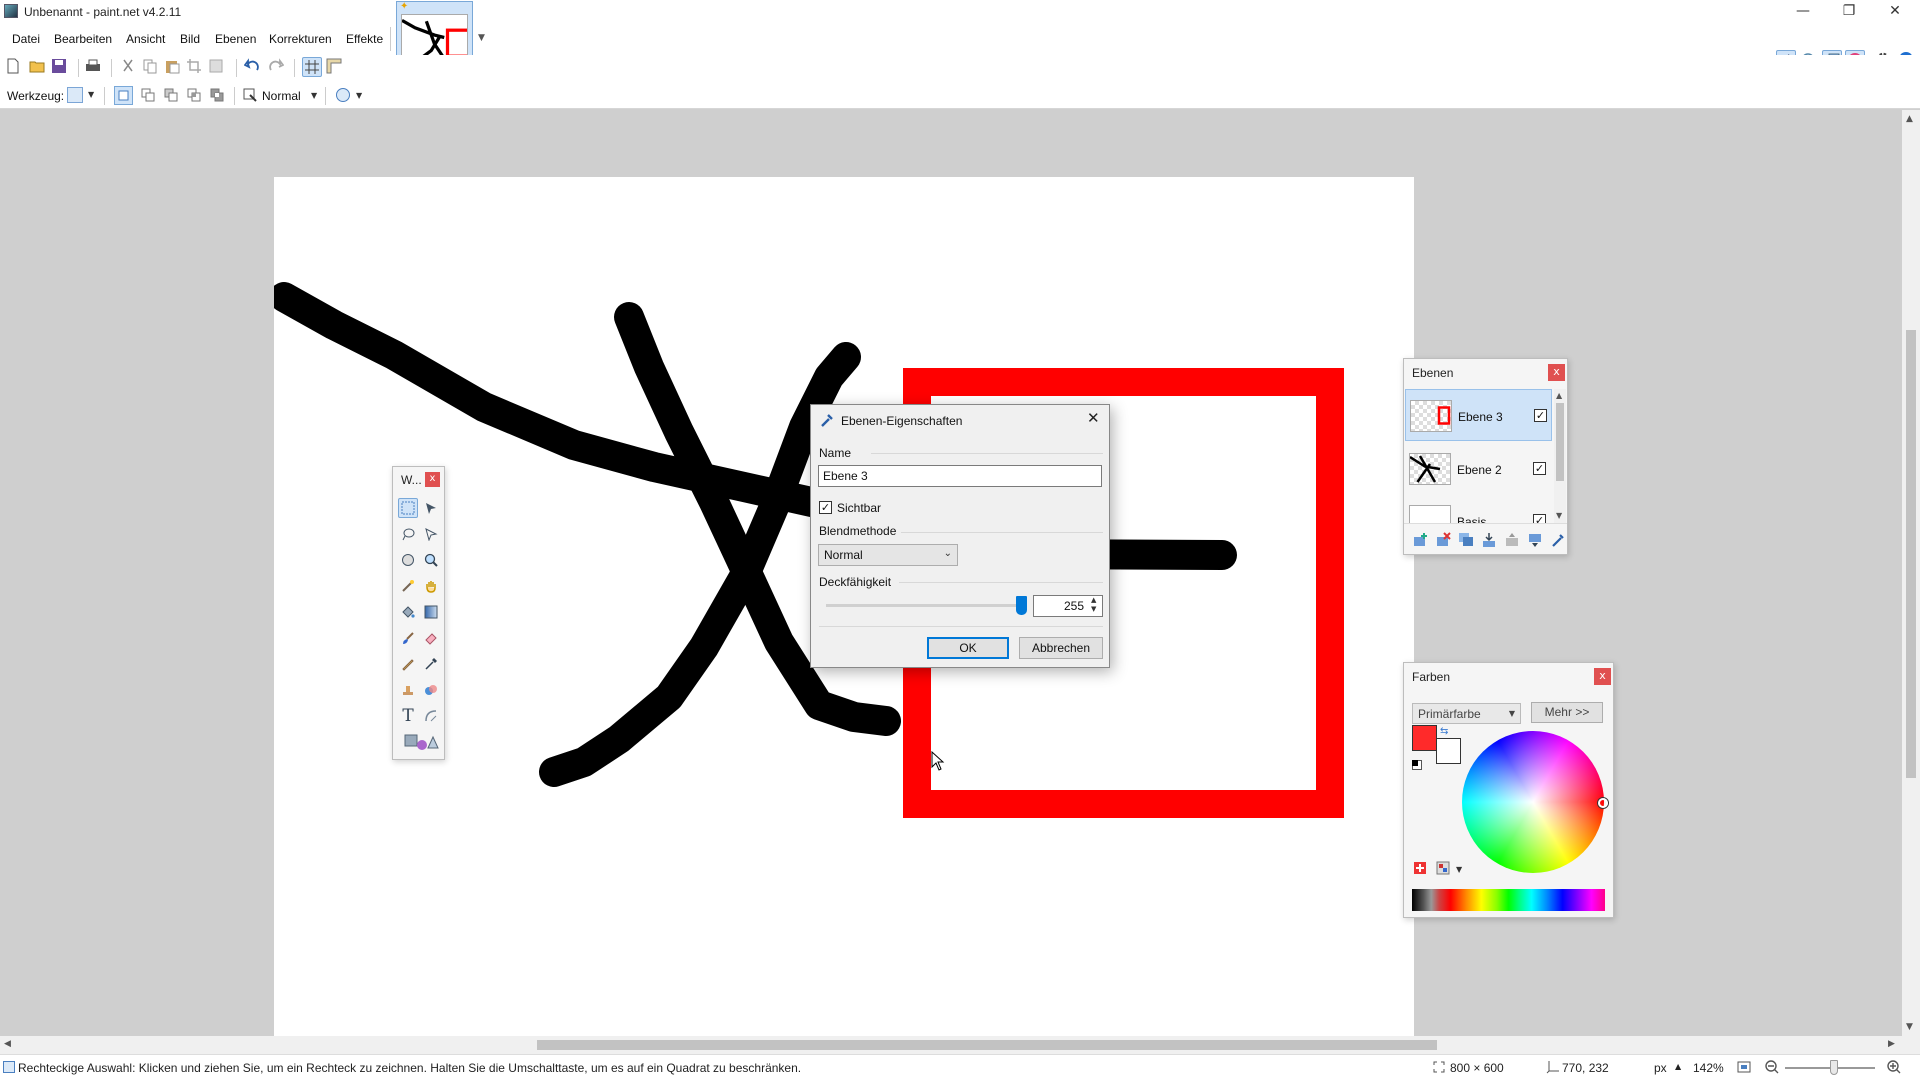  What do you see at coordinates (408, 534) in the screenshot?
I see `lasso-tool-icon` at bounding box center [408, 534].